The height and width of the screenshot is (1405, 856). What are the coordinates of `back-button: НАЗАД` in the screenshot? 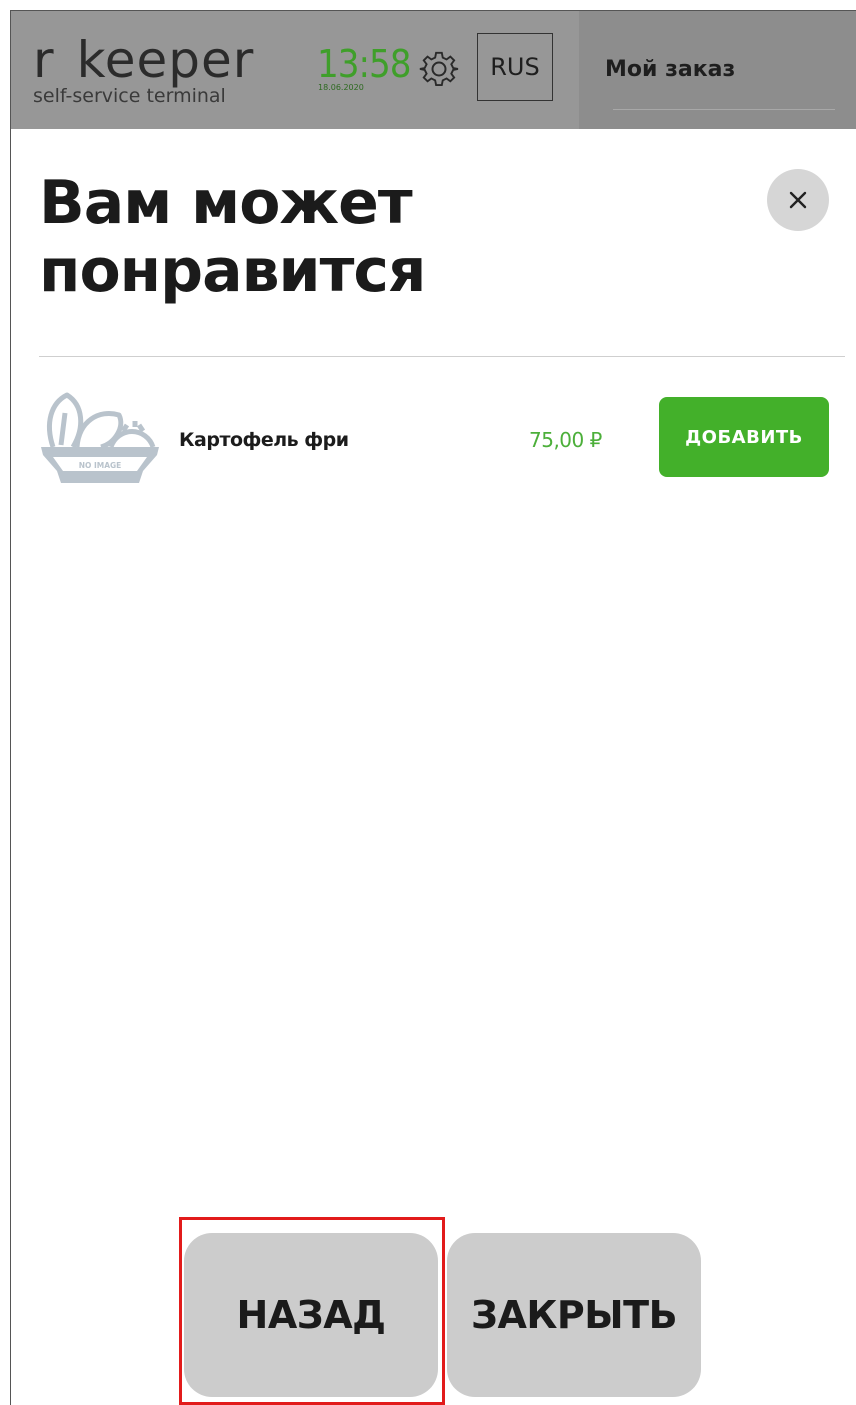 It's located at (311, 1315).